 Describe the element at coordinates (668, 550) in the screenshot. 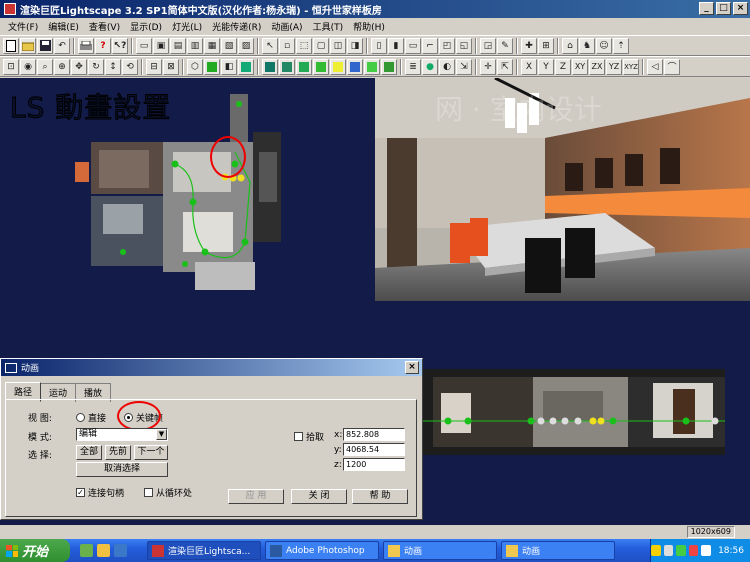

I see `network-icon` at that location.